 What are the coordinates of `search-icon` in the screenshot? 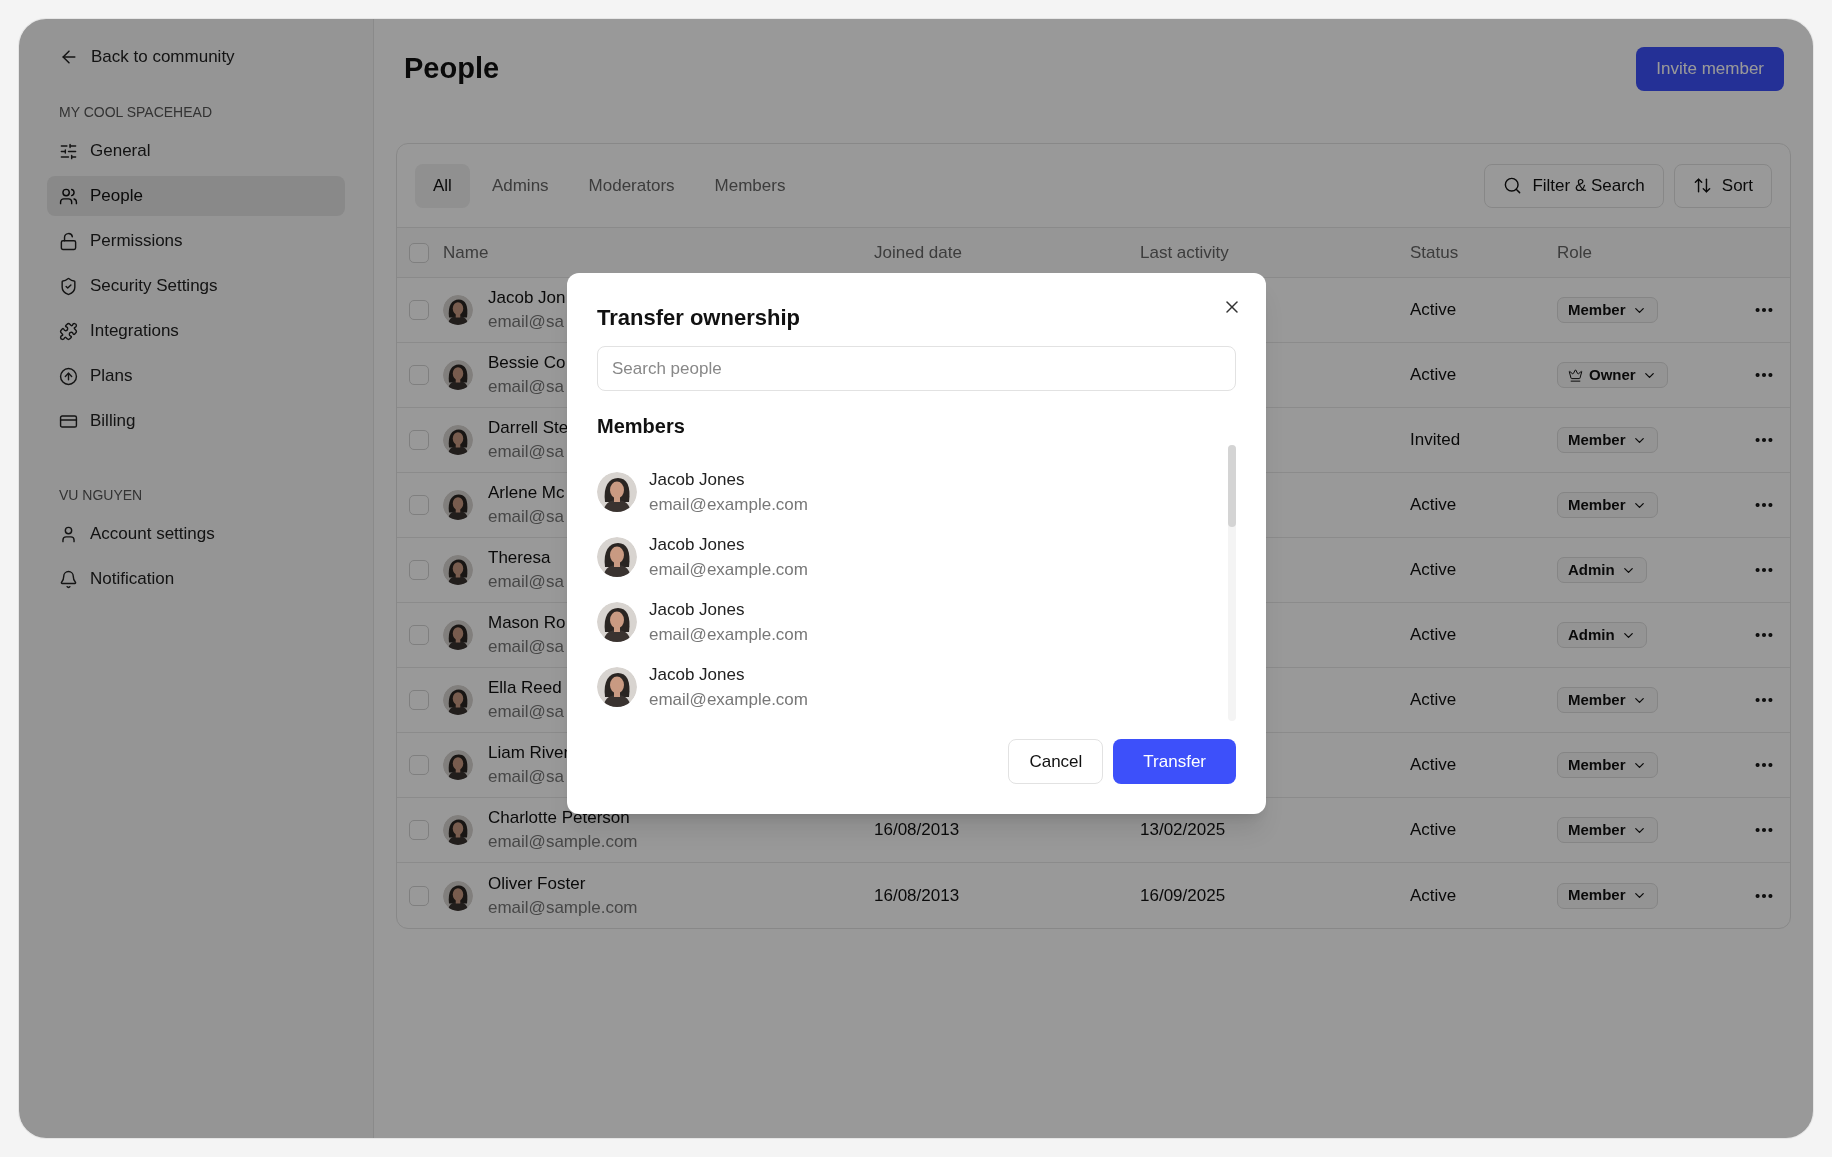 It's located at (1513, 185).